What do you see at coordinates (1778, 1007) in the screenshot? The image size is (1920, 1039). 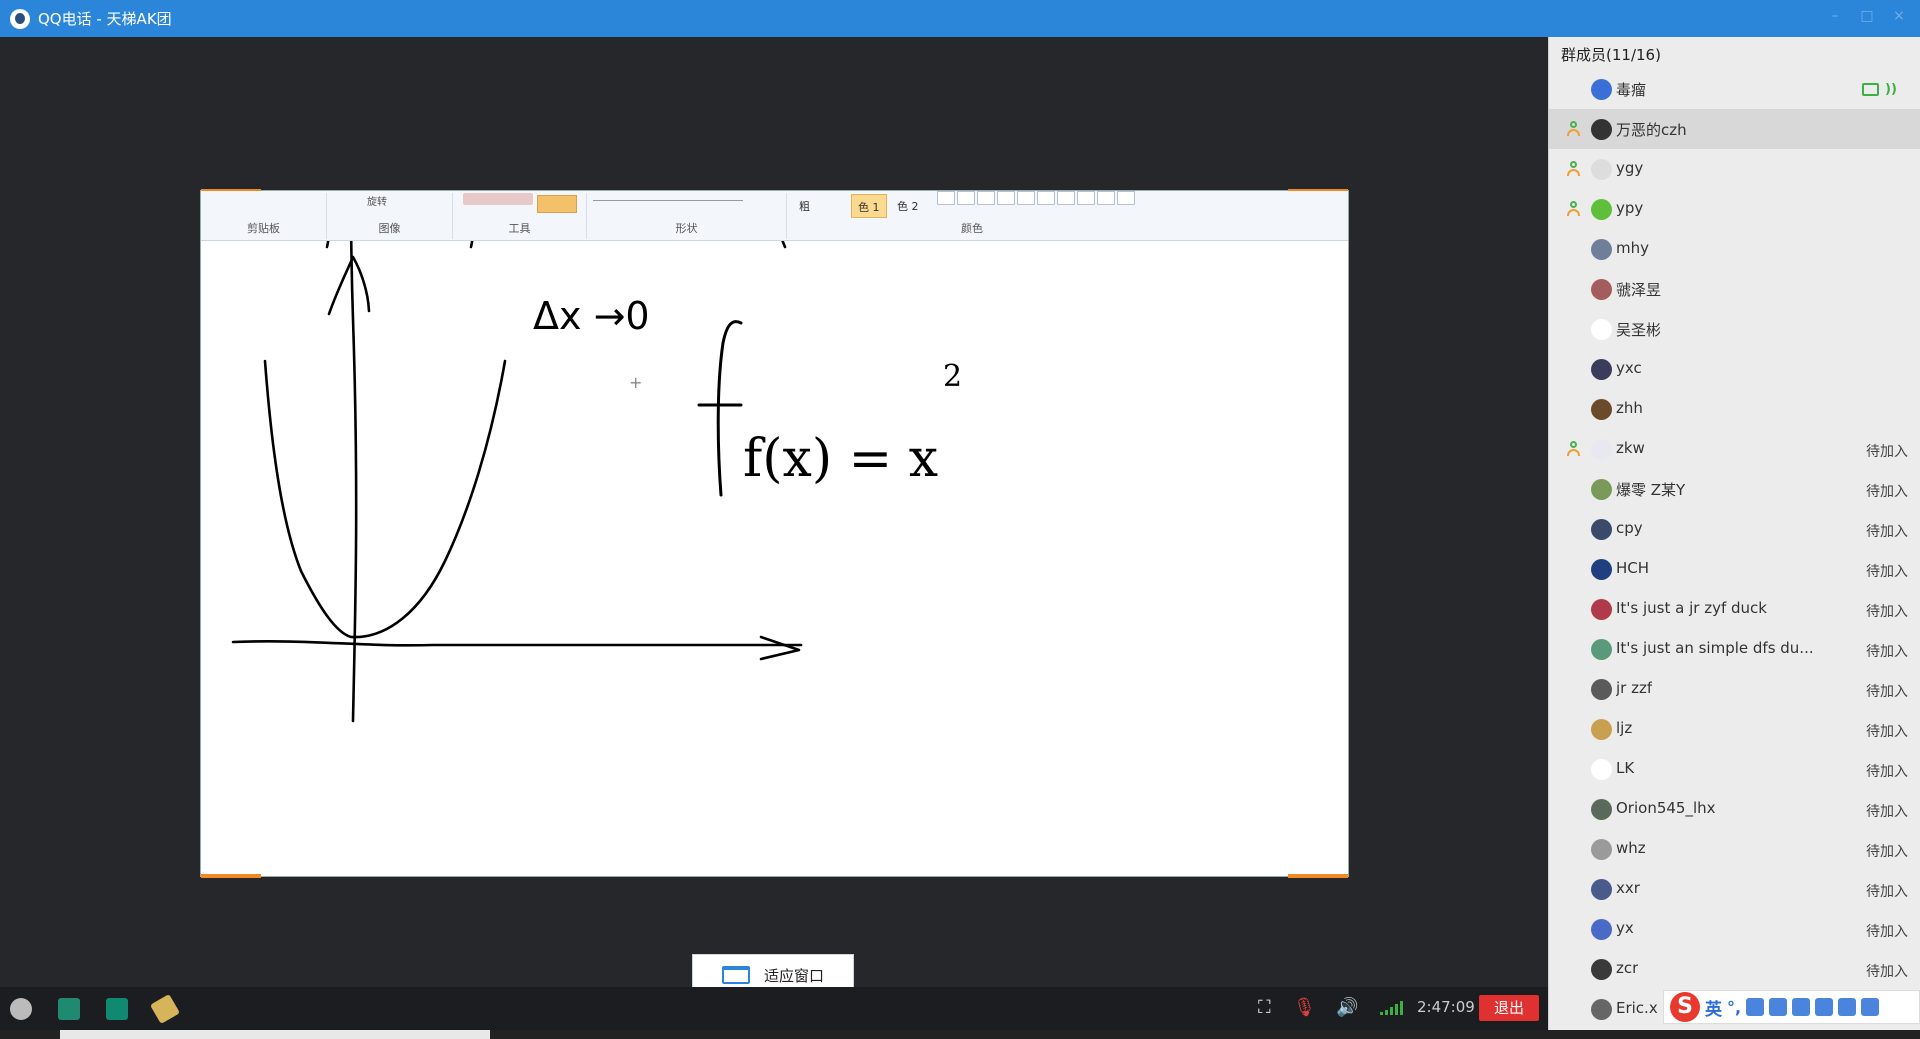 I see `voice-input-icon` at bounding box center [1778, 1007].